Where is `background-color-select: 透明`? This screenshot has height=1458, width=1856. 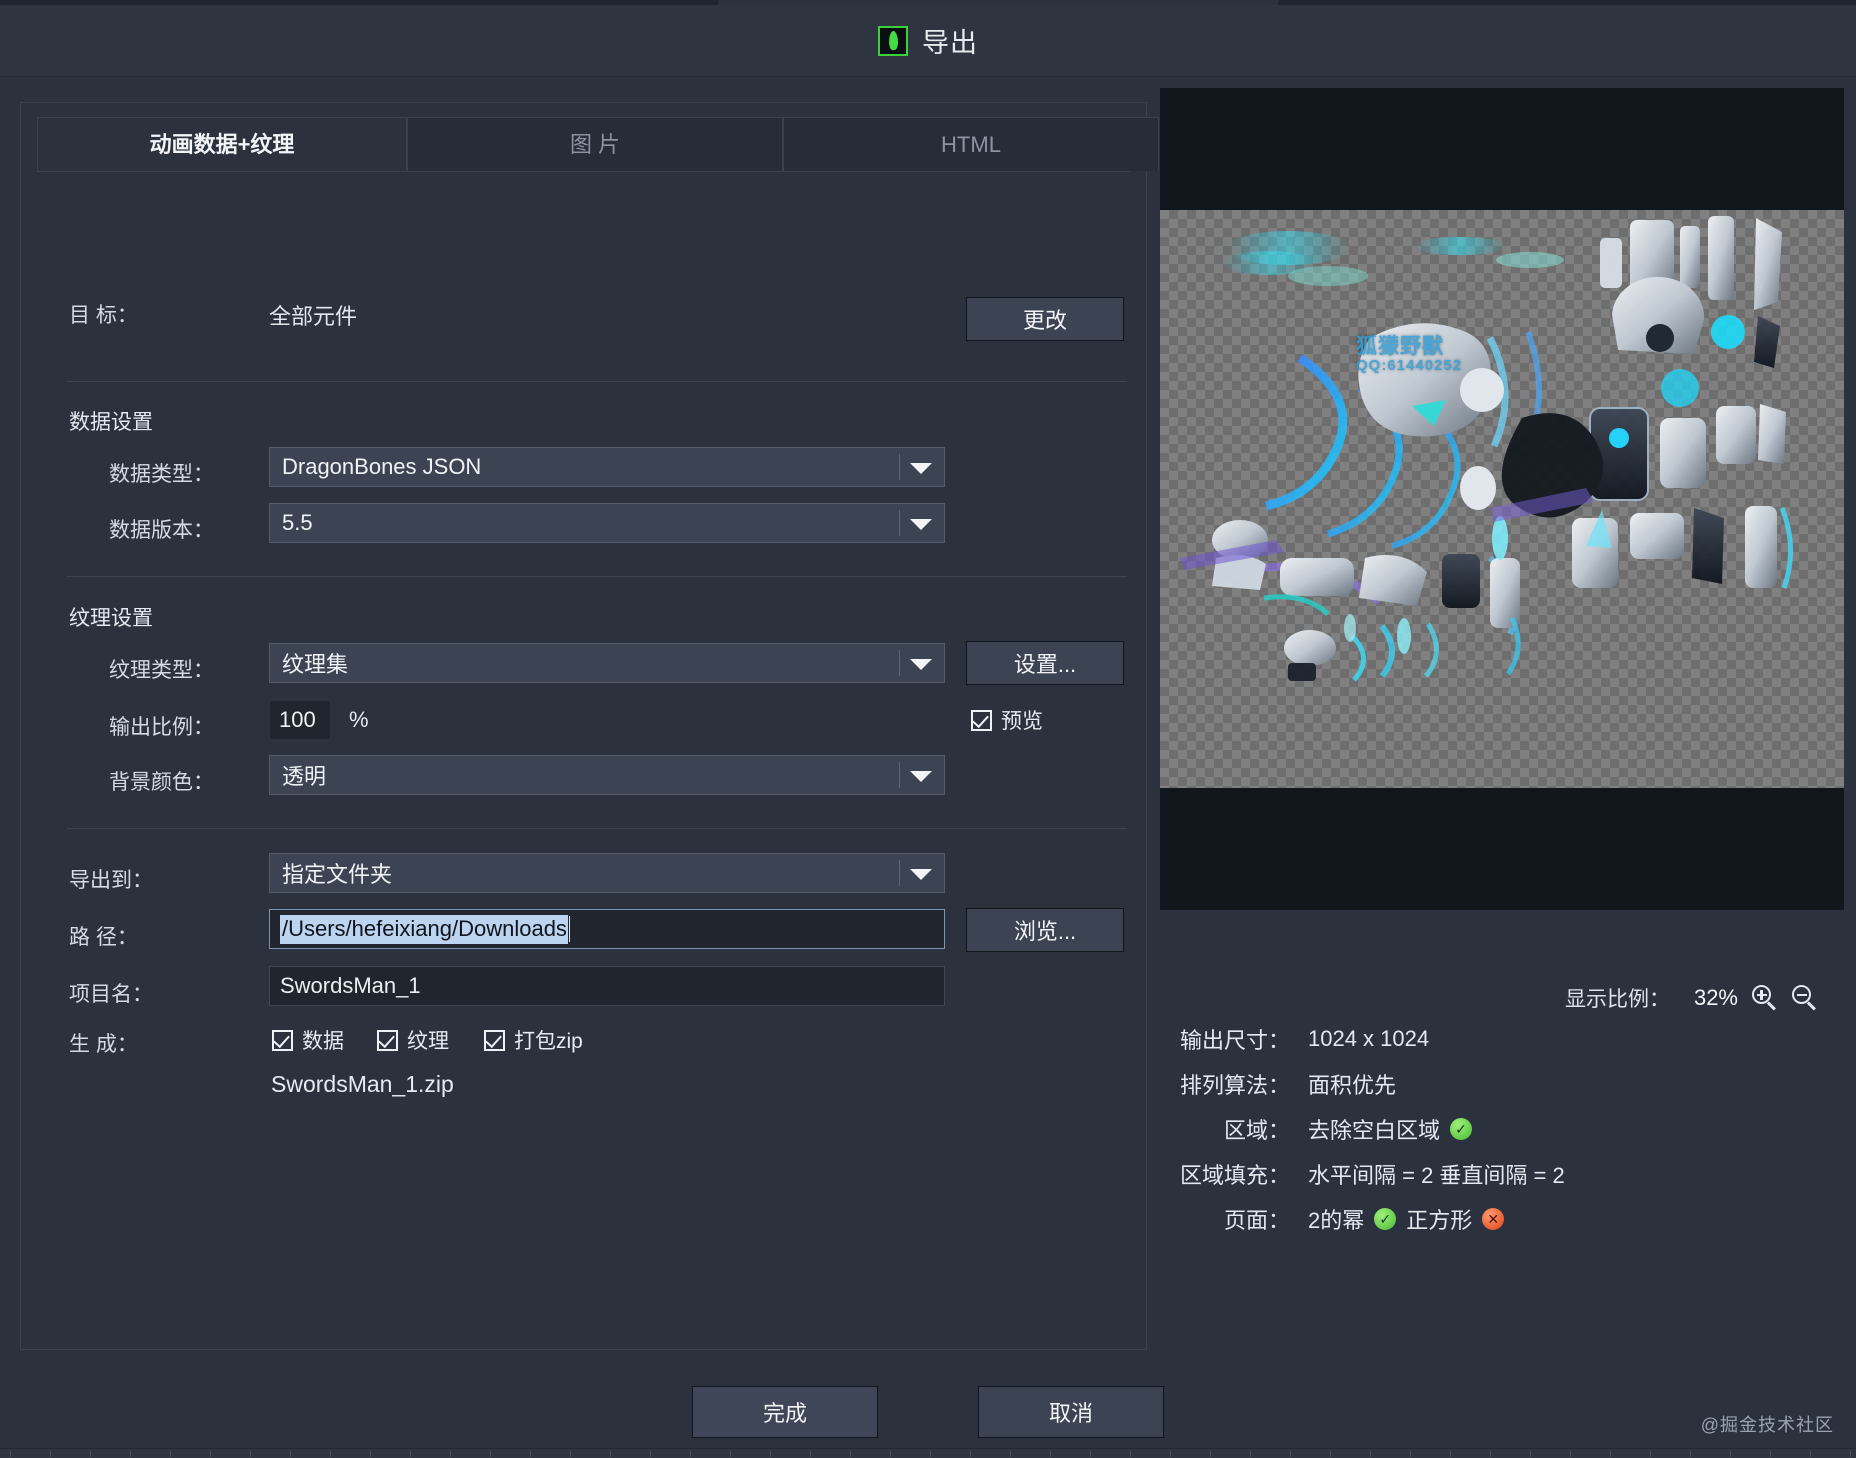 background-color-select: 透明 is located at coordinates (607, 775).